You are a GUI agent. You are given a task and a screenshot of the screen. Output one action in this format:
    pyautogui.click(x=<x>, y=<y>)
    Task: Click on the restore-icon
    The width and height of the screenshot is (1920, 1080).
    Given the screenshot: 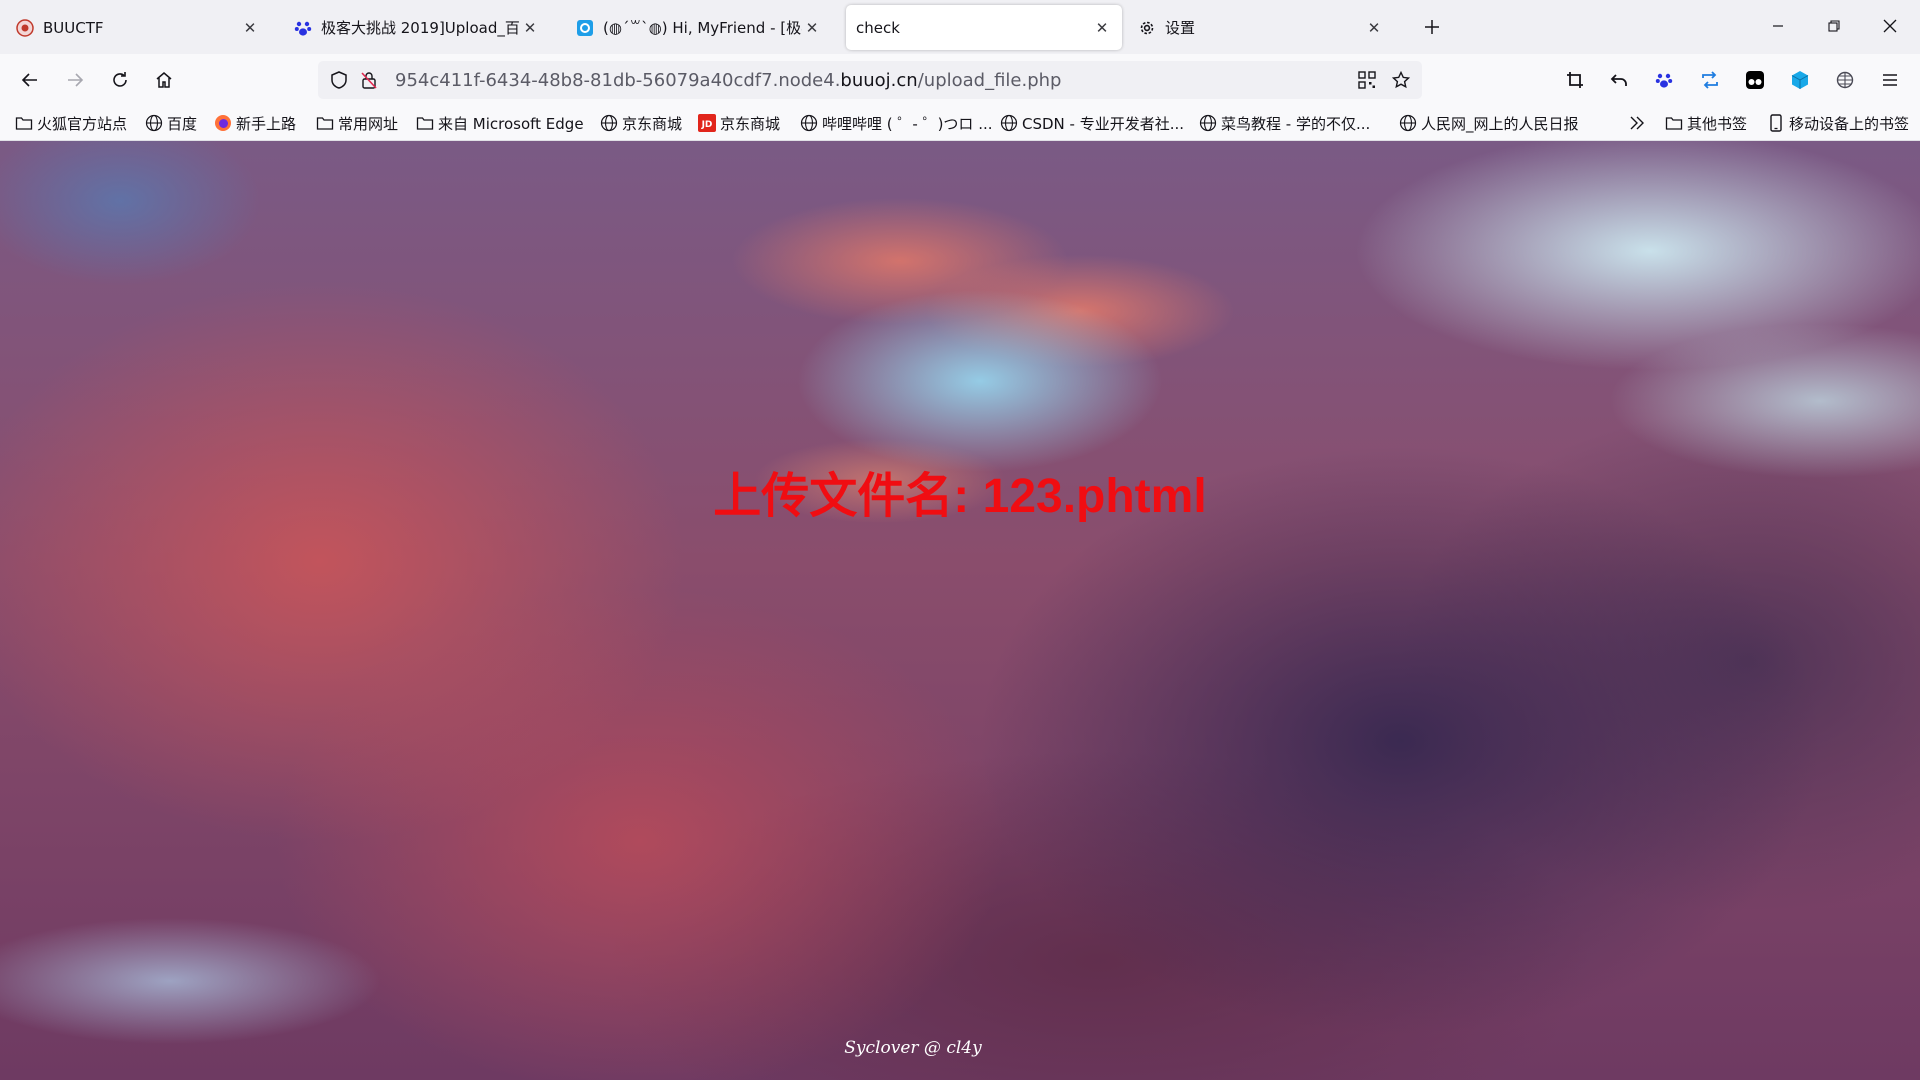 What is the action you would take?
    pyautogui.click(x=1834, y=26)
    